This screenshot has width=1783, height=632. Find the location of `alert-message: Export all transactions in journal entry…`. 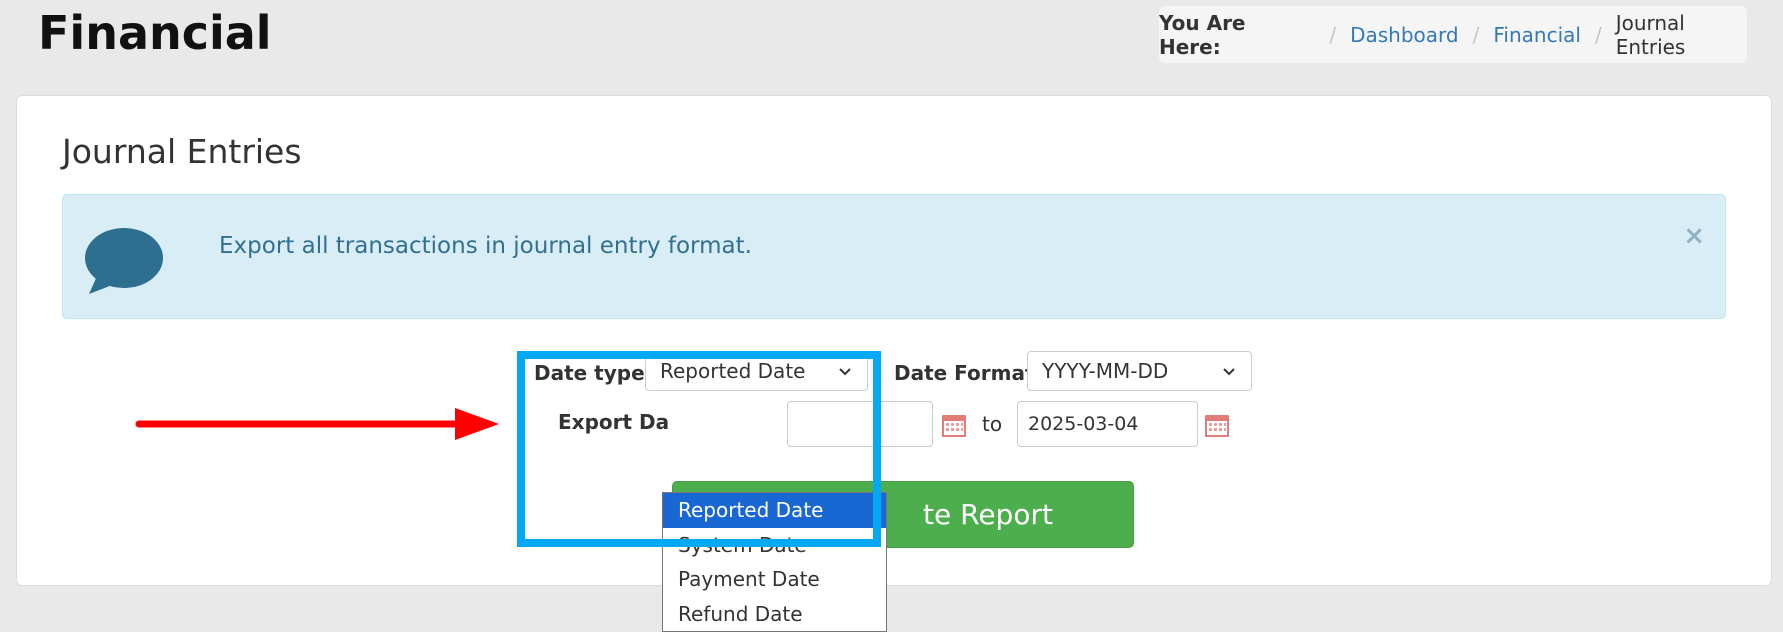

alert-message: Export all transactions in journal entry… is located at coordinates (485, 246).